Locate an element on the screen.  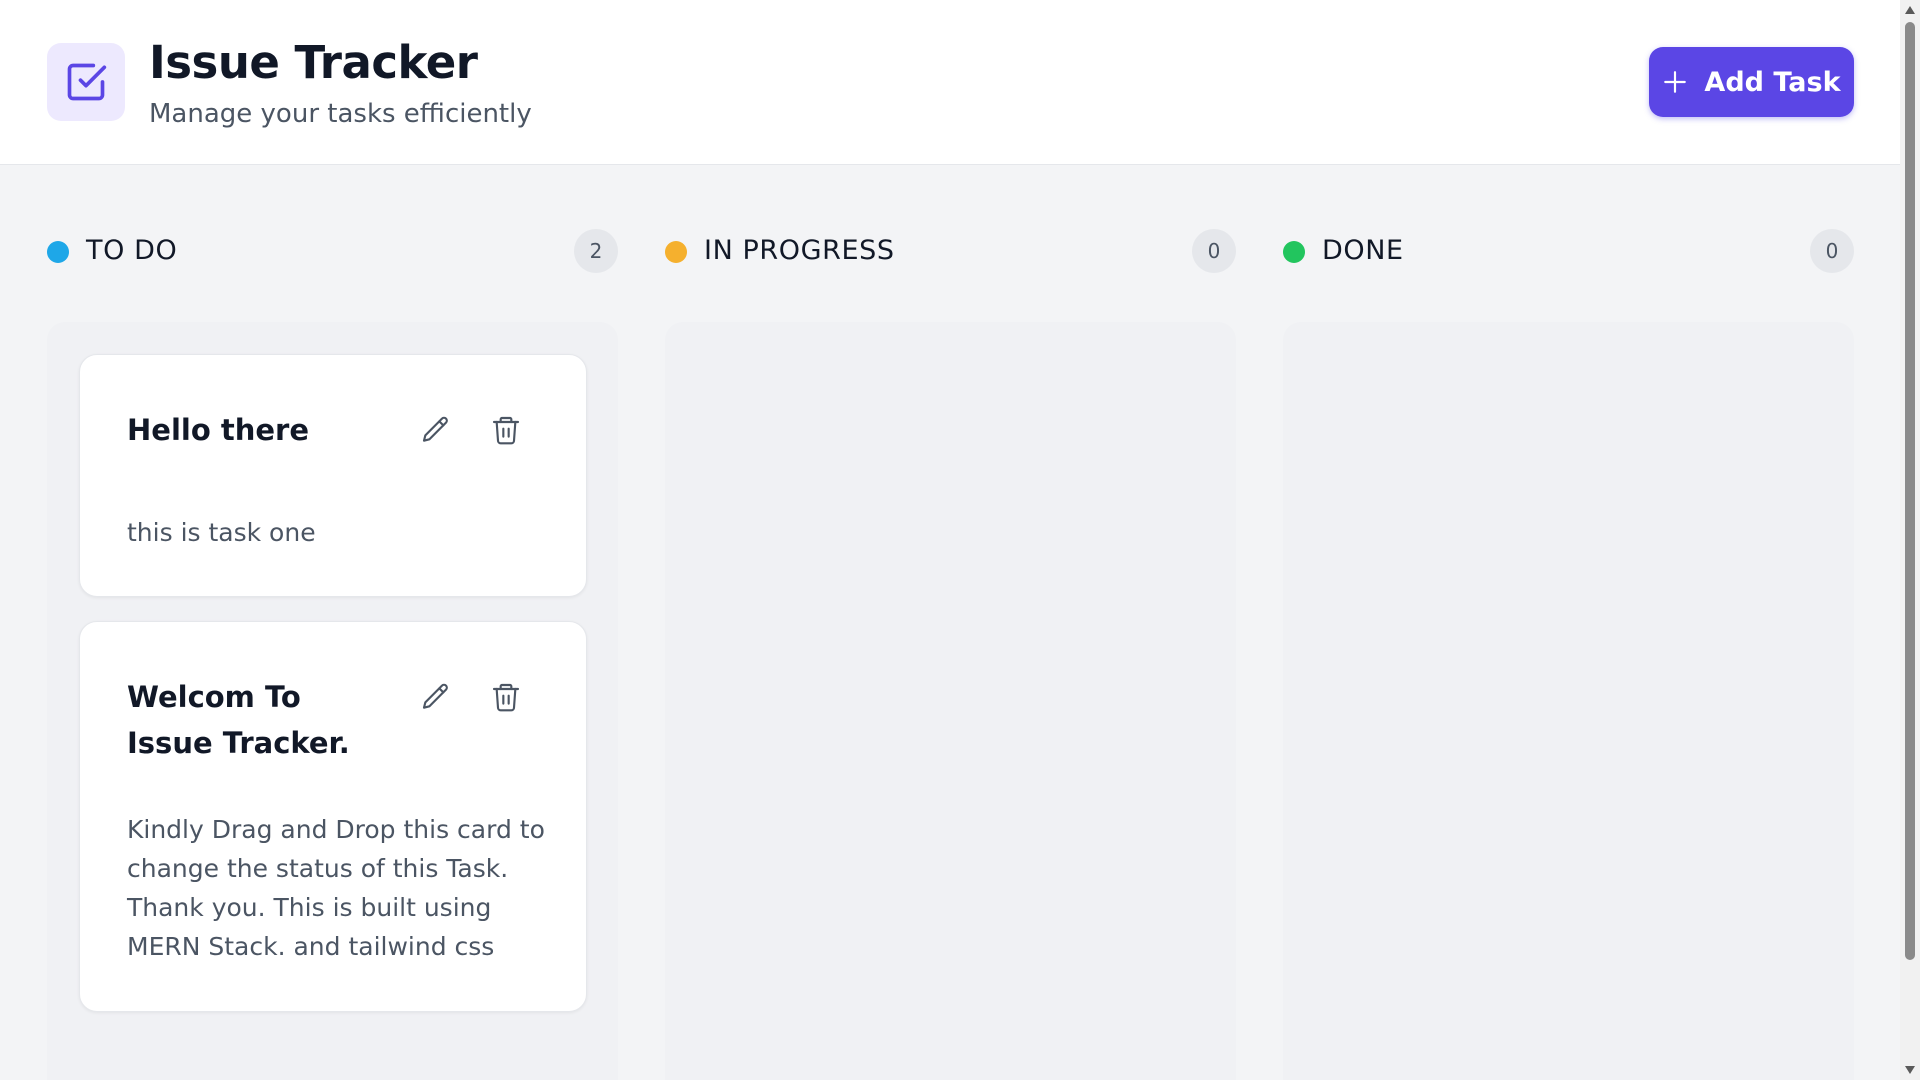
task-title: Hello there is located at coordinates (218, 430).